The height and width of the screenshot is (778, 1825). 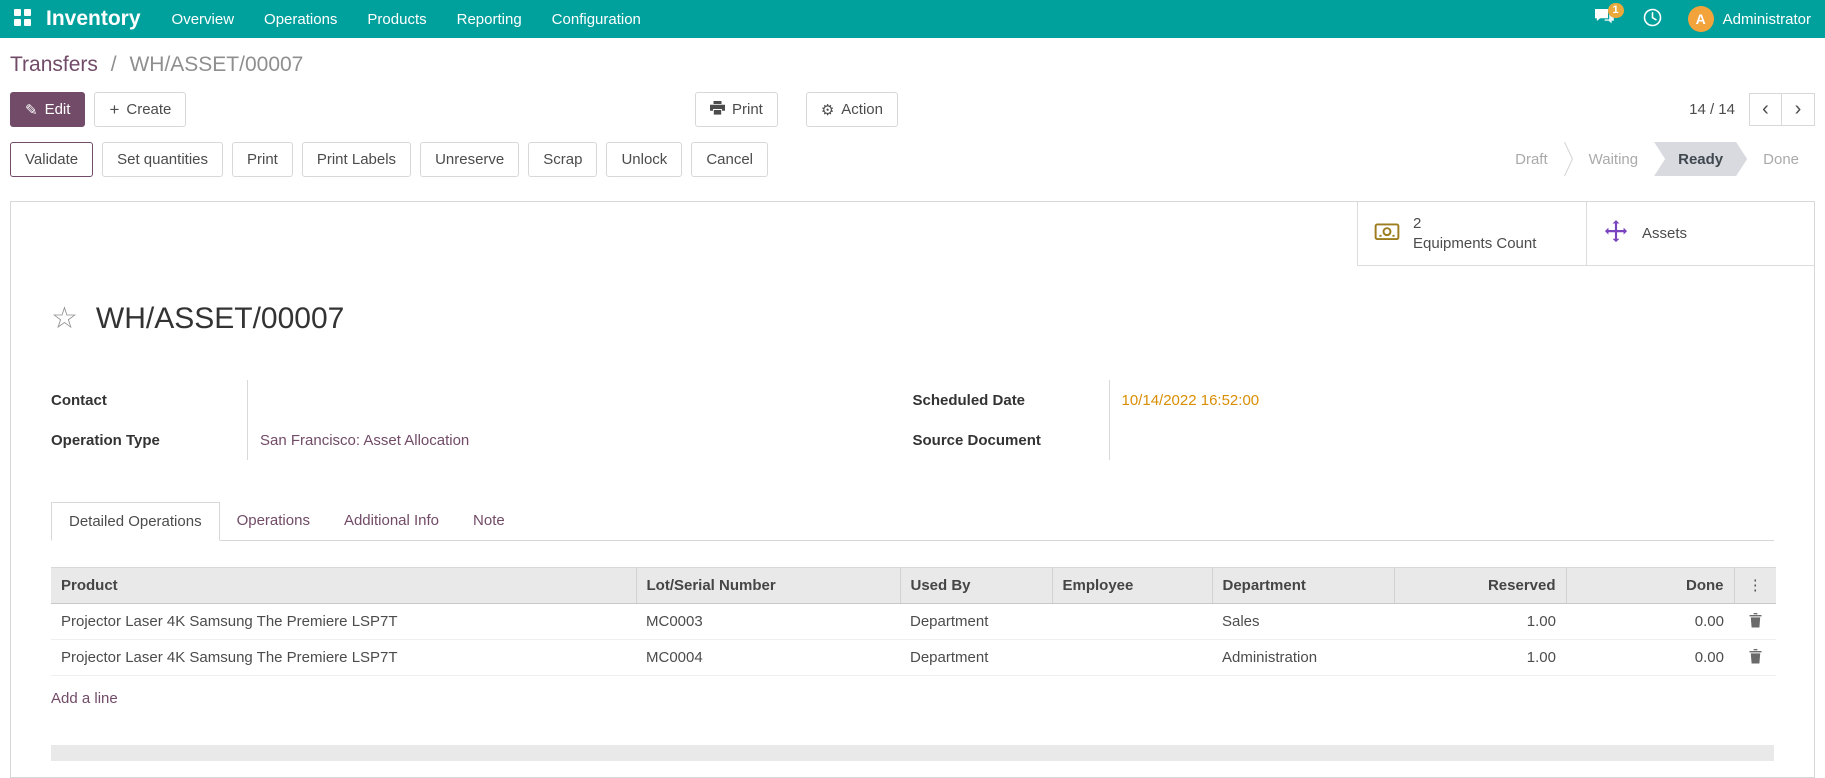 I want to click on nav-overview: Overview, so click(x=203, y=19).